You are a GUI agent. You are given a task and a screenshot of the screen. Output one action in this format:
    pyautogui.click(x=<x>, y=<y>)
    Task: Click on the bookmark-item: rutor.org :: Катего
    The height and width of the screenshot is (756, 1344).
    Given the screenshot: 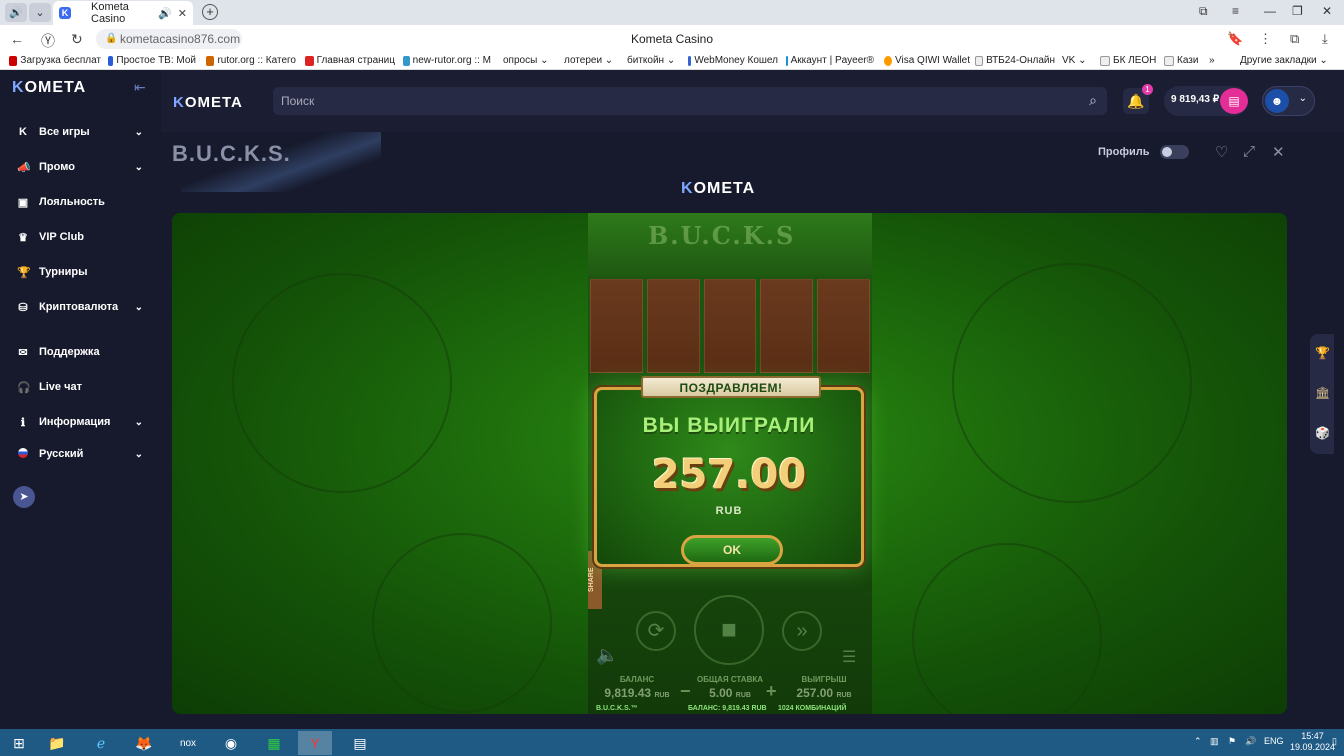 What is the action you would take?
    pyautogui.click(x=251, y=60)
    